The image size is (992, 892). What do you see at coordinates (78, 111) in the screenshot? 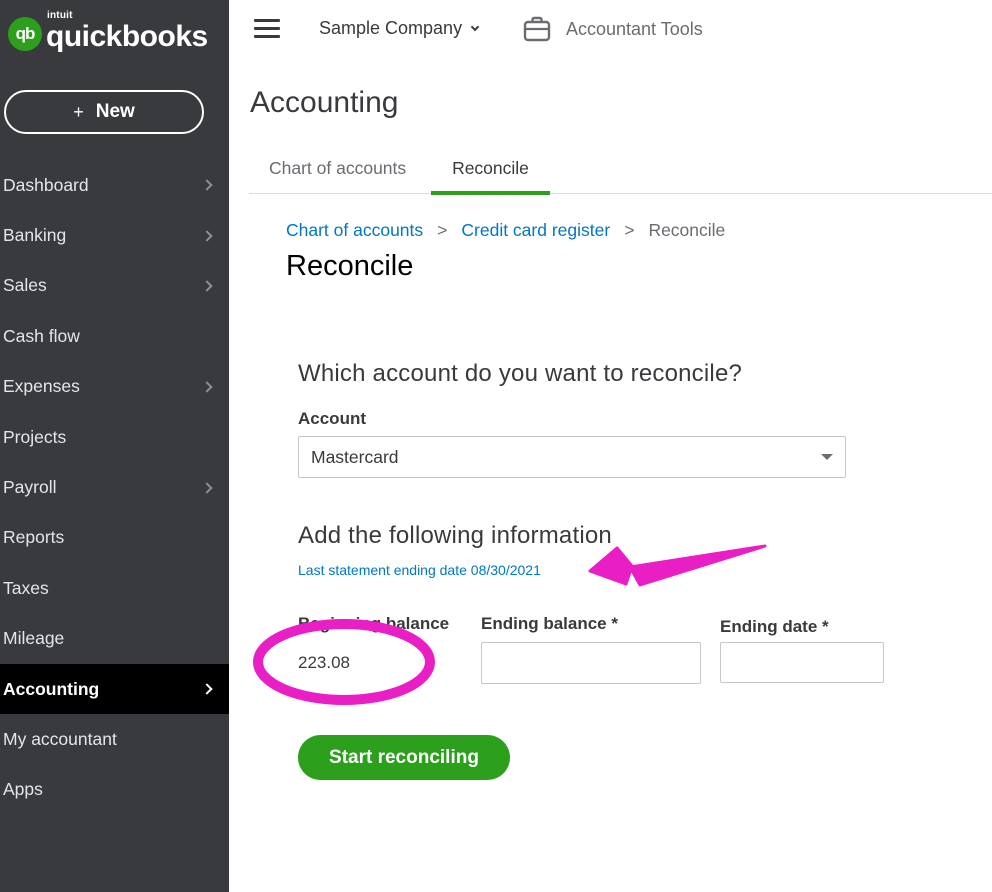
I see `plus-icon: +` at bounding box center [78, 111].